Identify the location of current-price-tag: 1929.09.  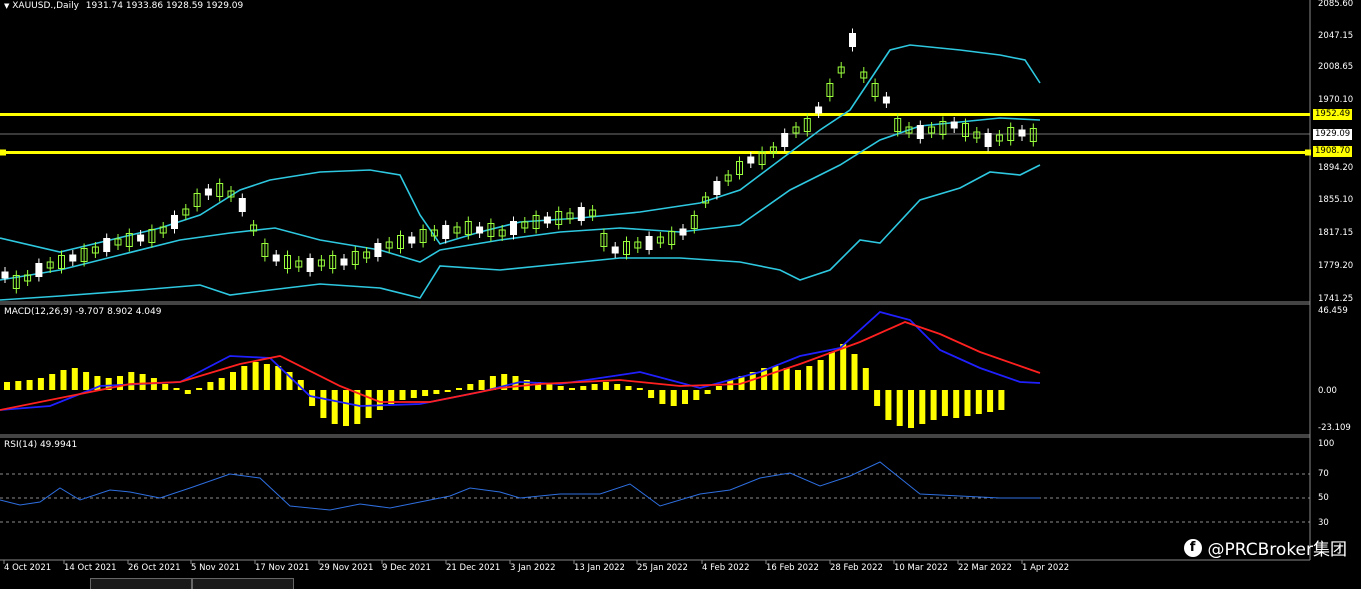
(1333, 134).